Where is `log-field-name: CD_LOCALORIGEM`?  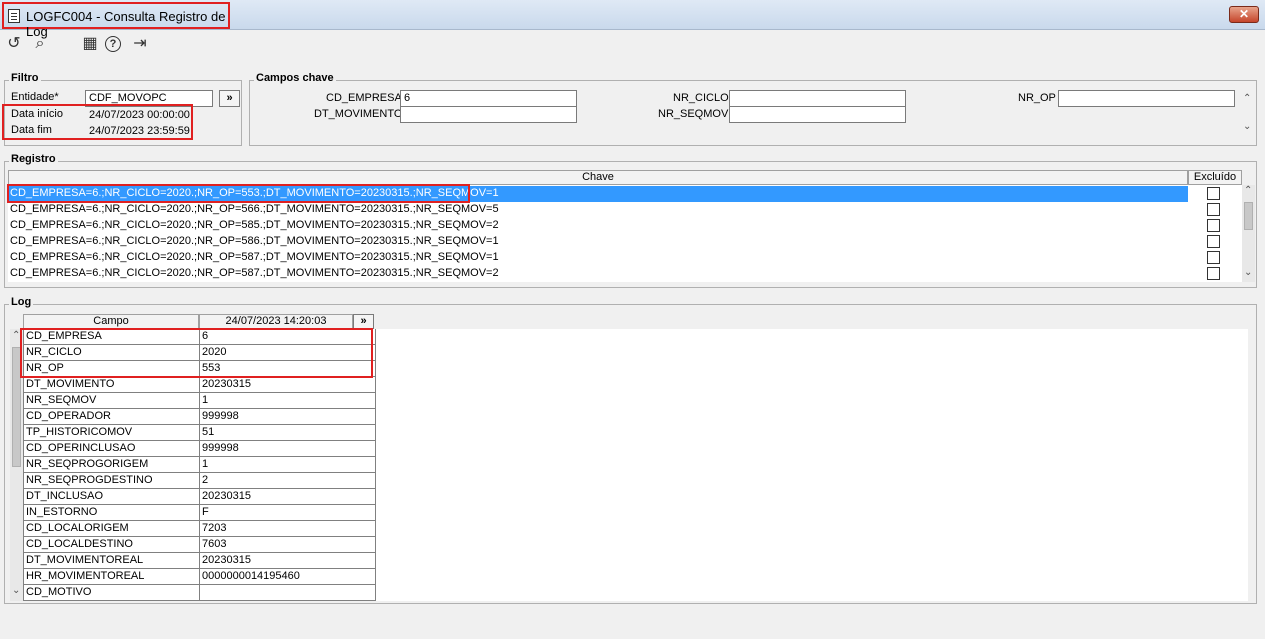 log-field-name: CD_LOCALORIGEM is located at coordinates (112, 529).